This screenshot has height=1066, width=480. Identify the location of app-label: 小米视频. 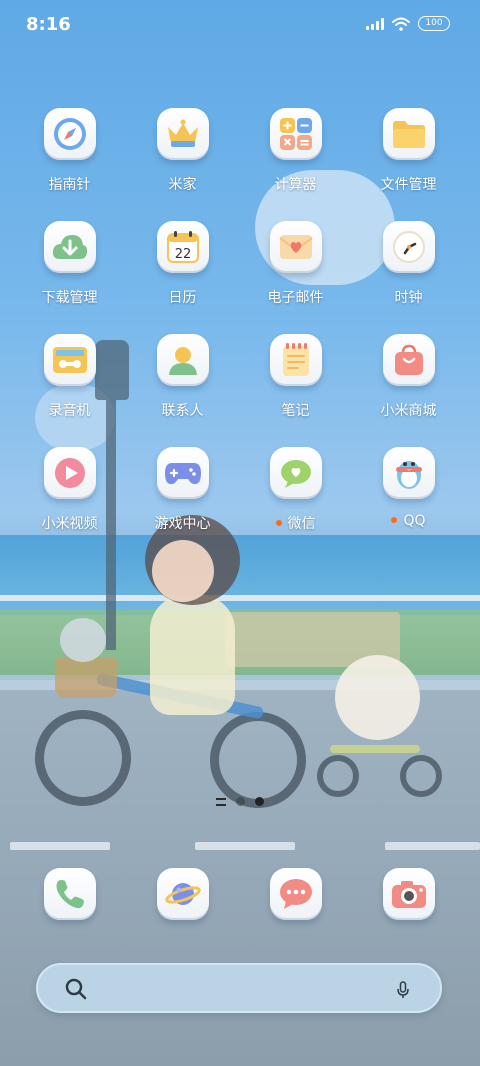
(69, 524).